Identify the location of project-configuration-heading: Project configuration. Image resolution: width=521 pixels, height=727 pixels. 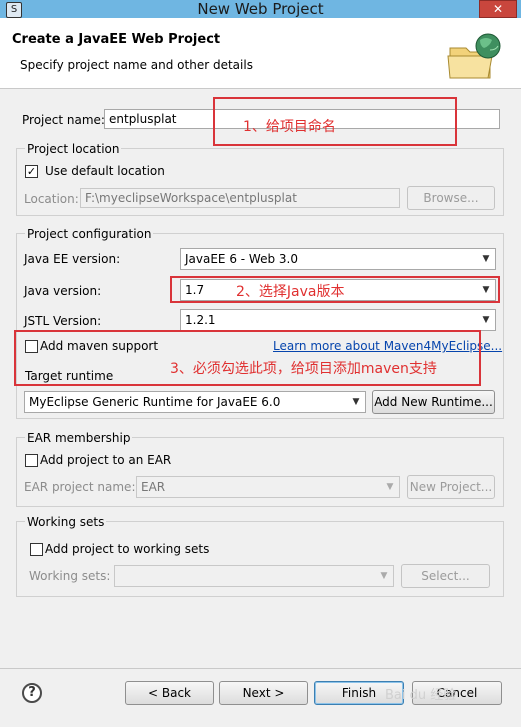
(89, 234).